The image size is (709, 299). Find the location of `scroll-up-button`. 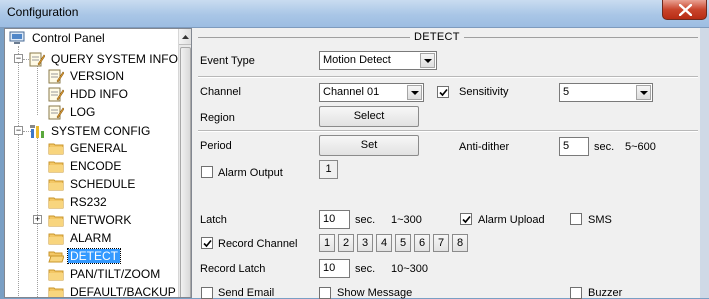

scroll-up-button is located at coordinates (185, 37).